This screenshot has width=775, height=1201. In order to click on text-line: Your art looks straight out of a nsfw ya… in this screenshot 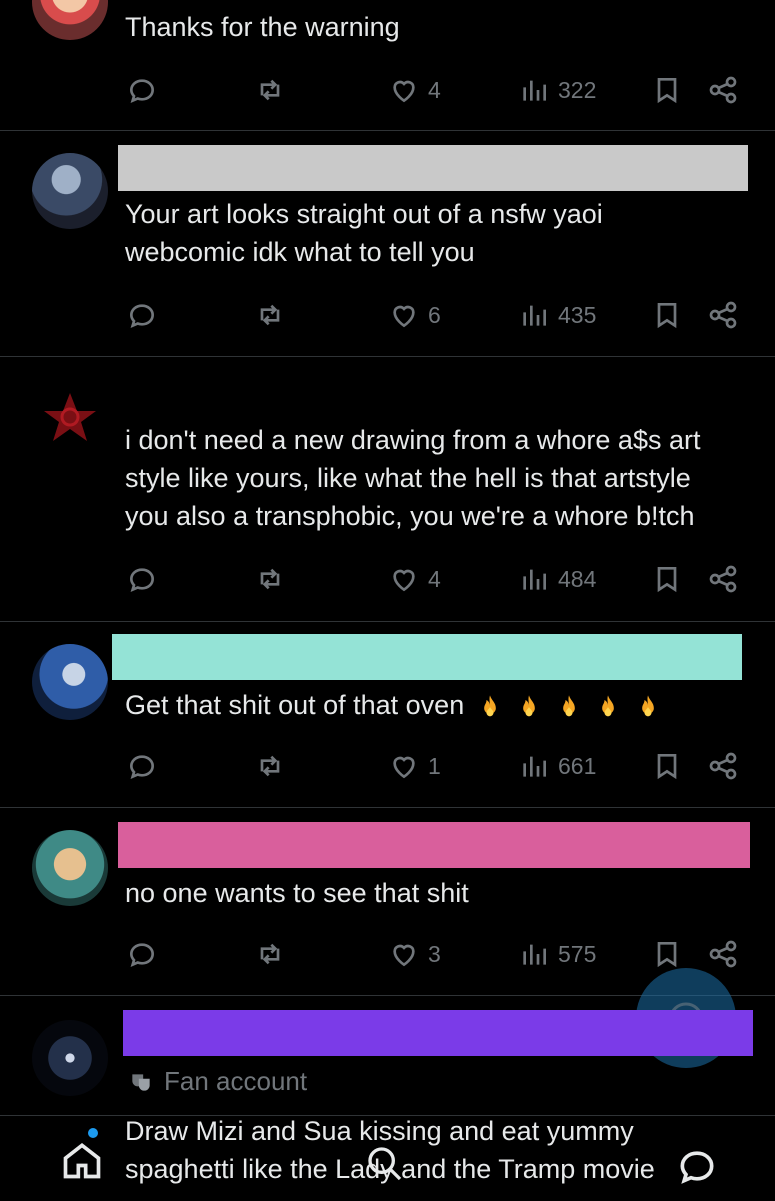, I will do `click(364, 214)`.